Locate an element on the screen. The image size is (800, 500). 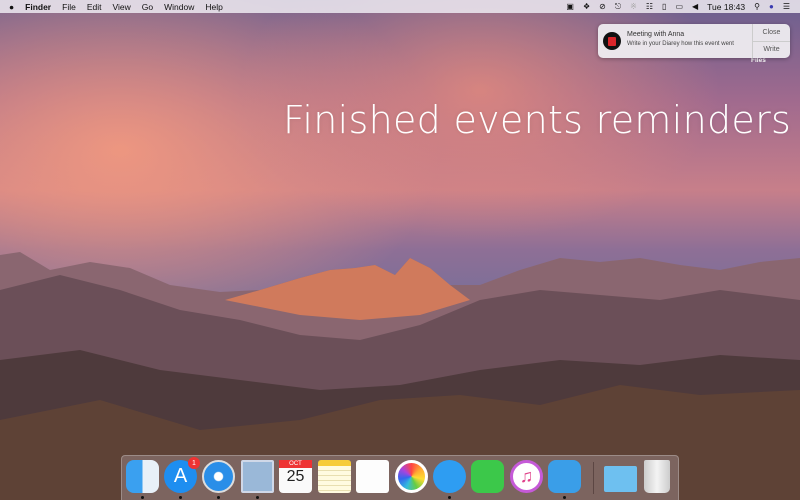
clock-icon: ⊘ is located at coordinates (602, 6).